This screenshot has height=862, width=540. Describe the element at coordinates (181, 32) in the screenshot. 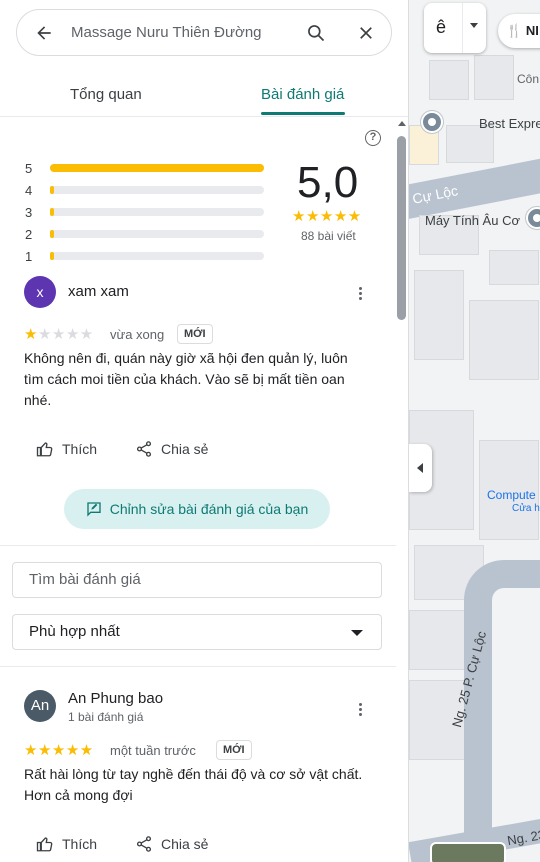

I see `search-input: Massage Nuru Thiên Đường` at that location.